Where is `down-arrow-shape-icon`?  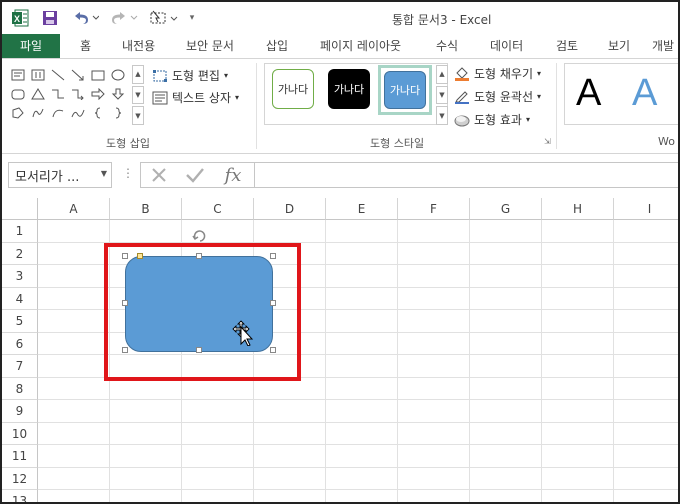
down-arrow-shape-icon is located at coordinates (118, 93).